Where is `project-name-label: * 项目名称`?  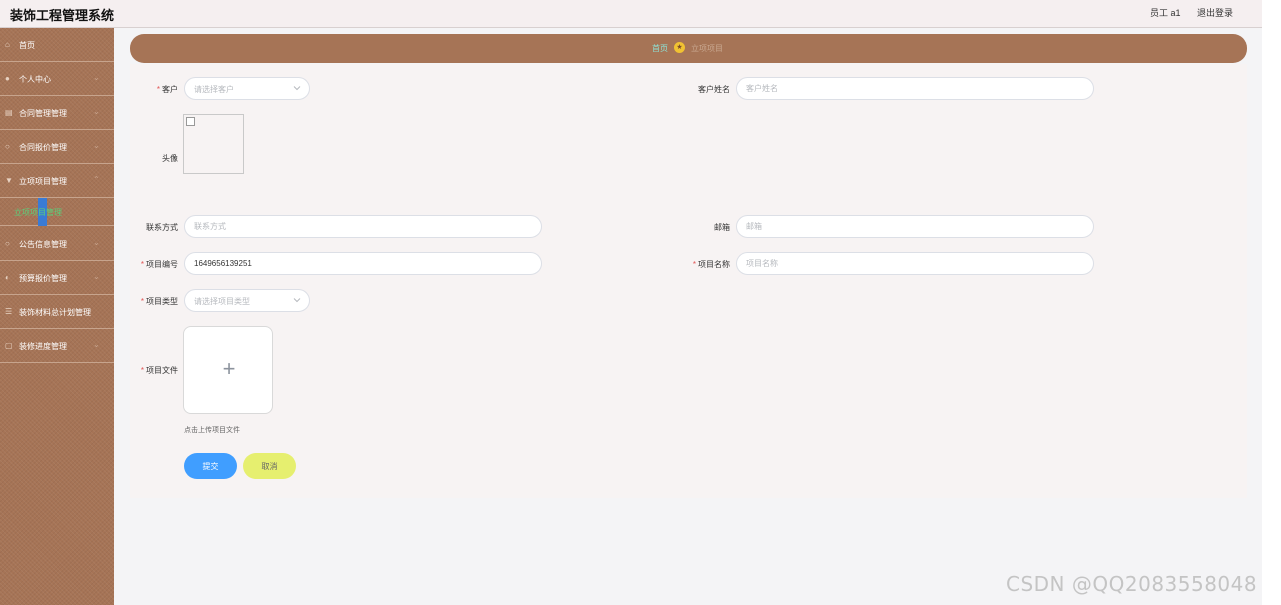
project-name-label: * 项目名称 is located at coordinates (711, 264).